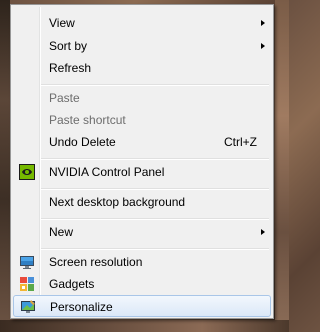  Describe the element at coordinates (142, 232) in the screenshot. I see `menu-item-new: New` at that location.